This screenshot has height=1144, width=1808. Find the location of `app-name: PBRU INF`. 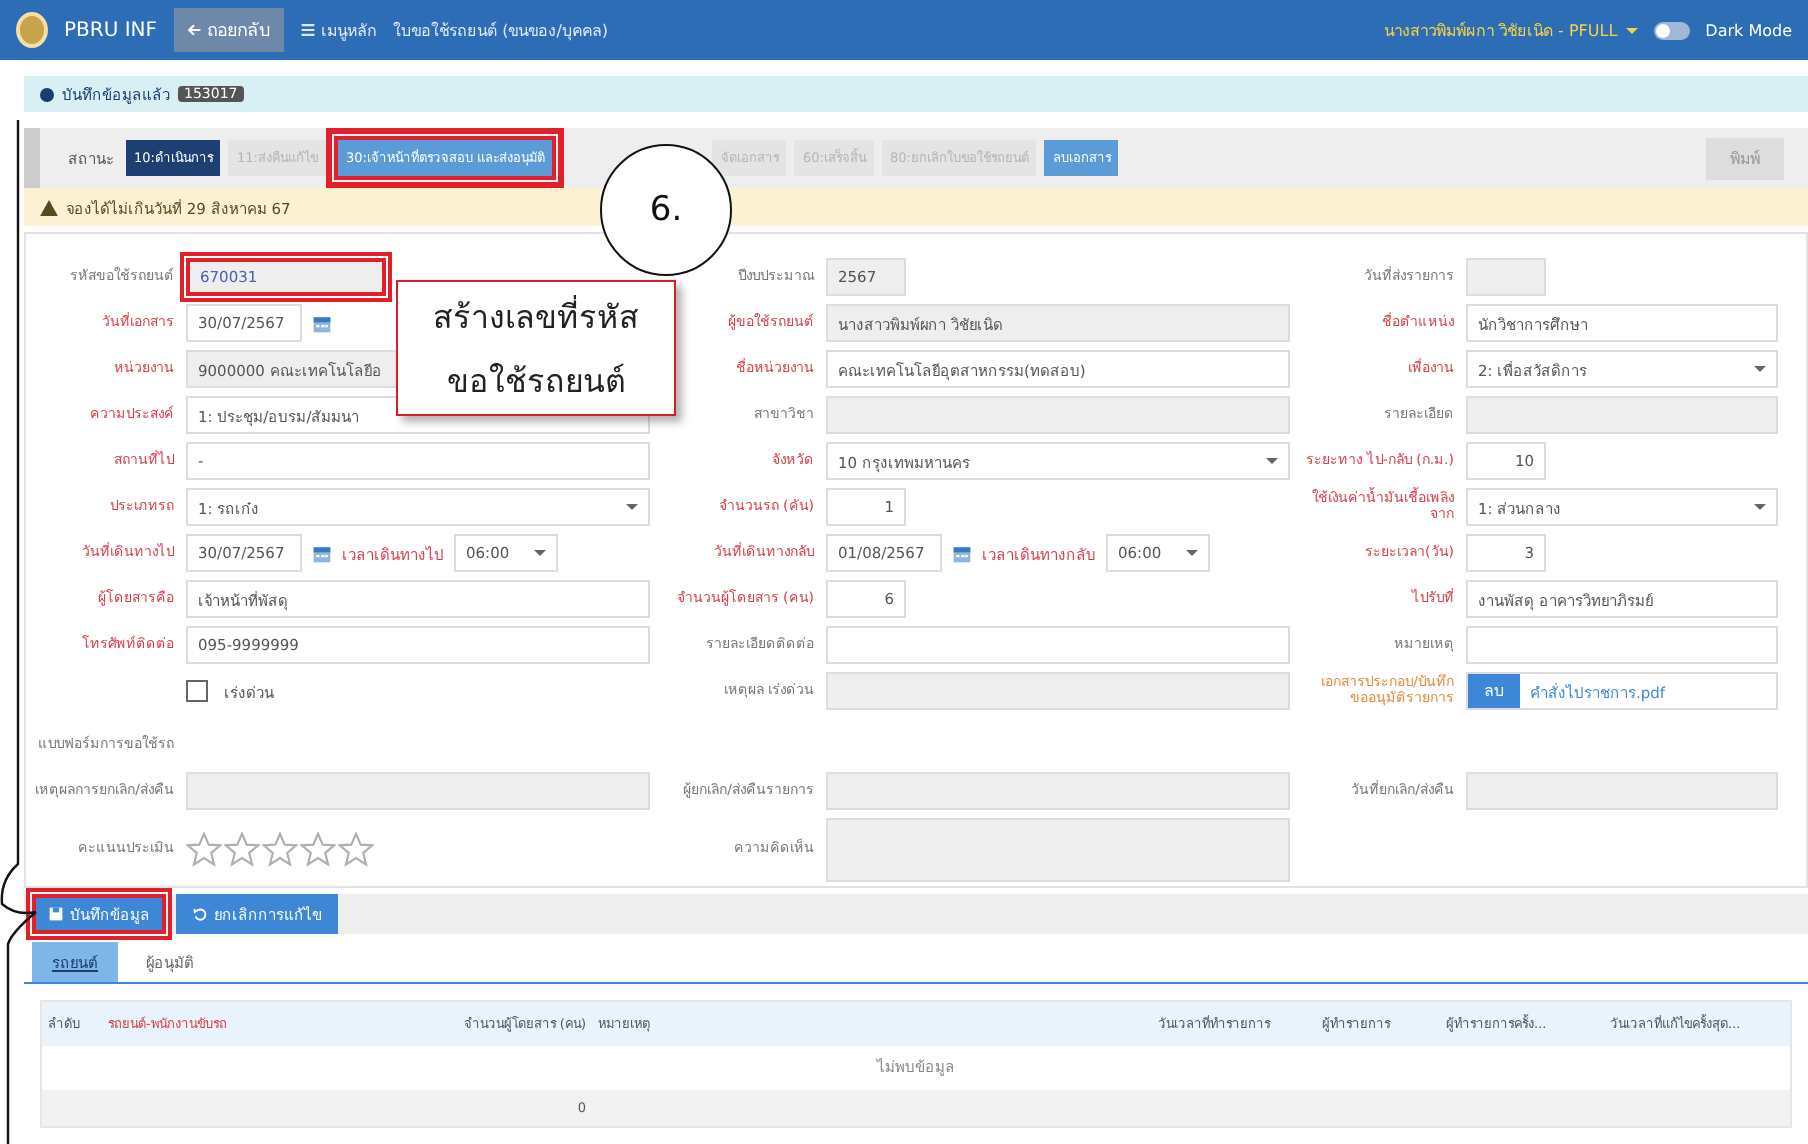

app-name: PBRU INF is located at coordinates (111, 30).